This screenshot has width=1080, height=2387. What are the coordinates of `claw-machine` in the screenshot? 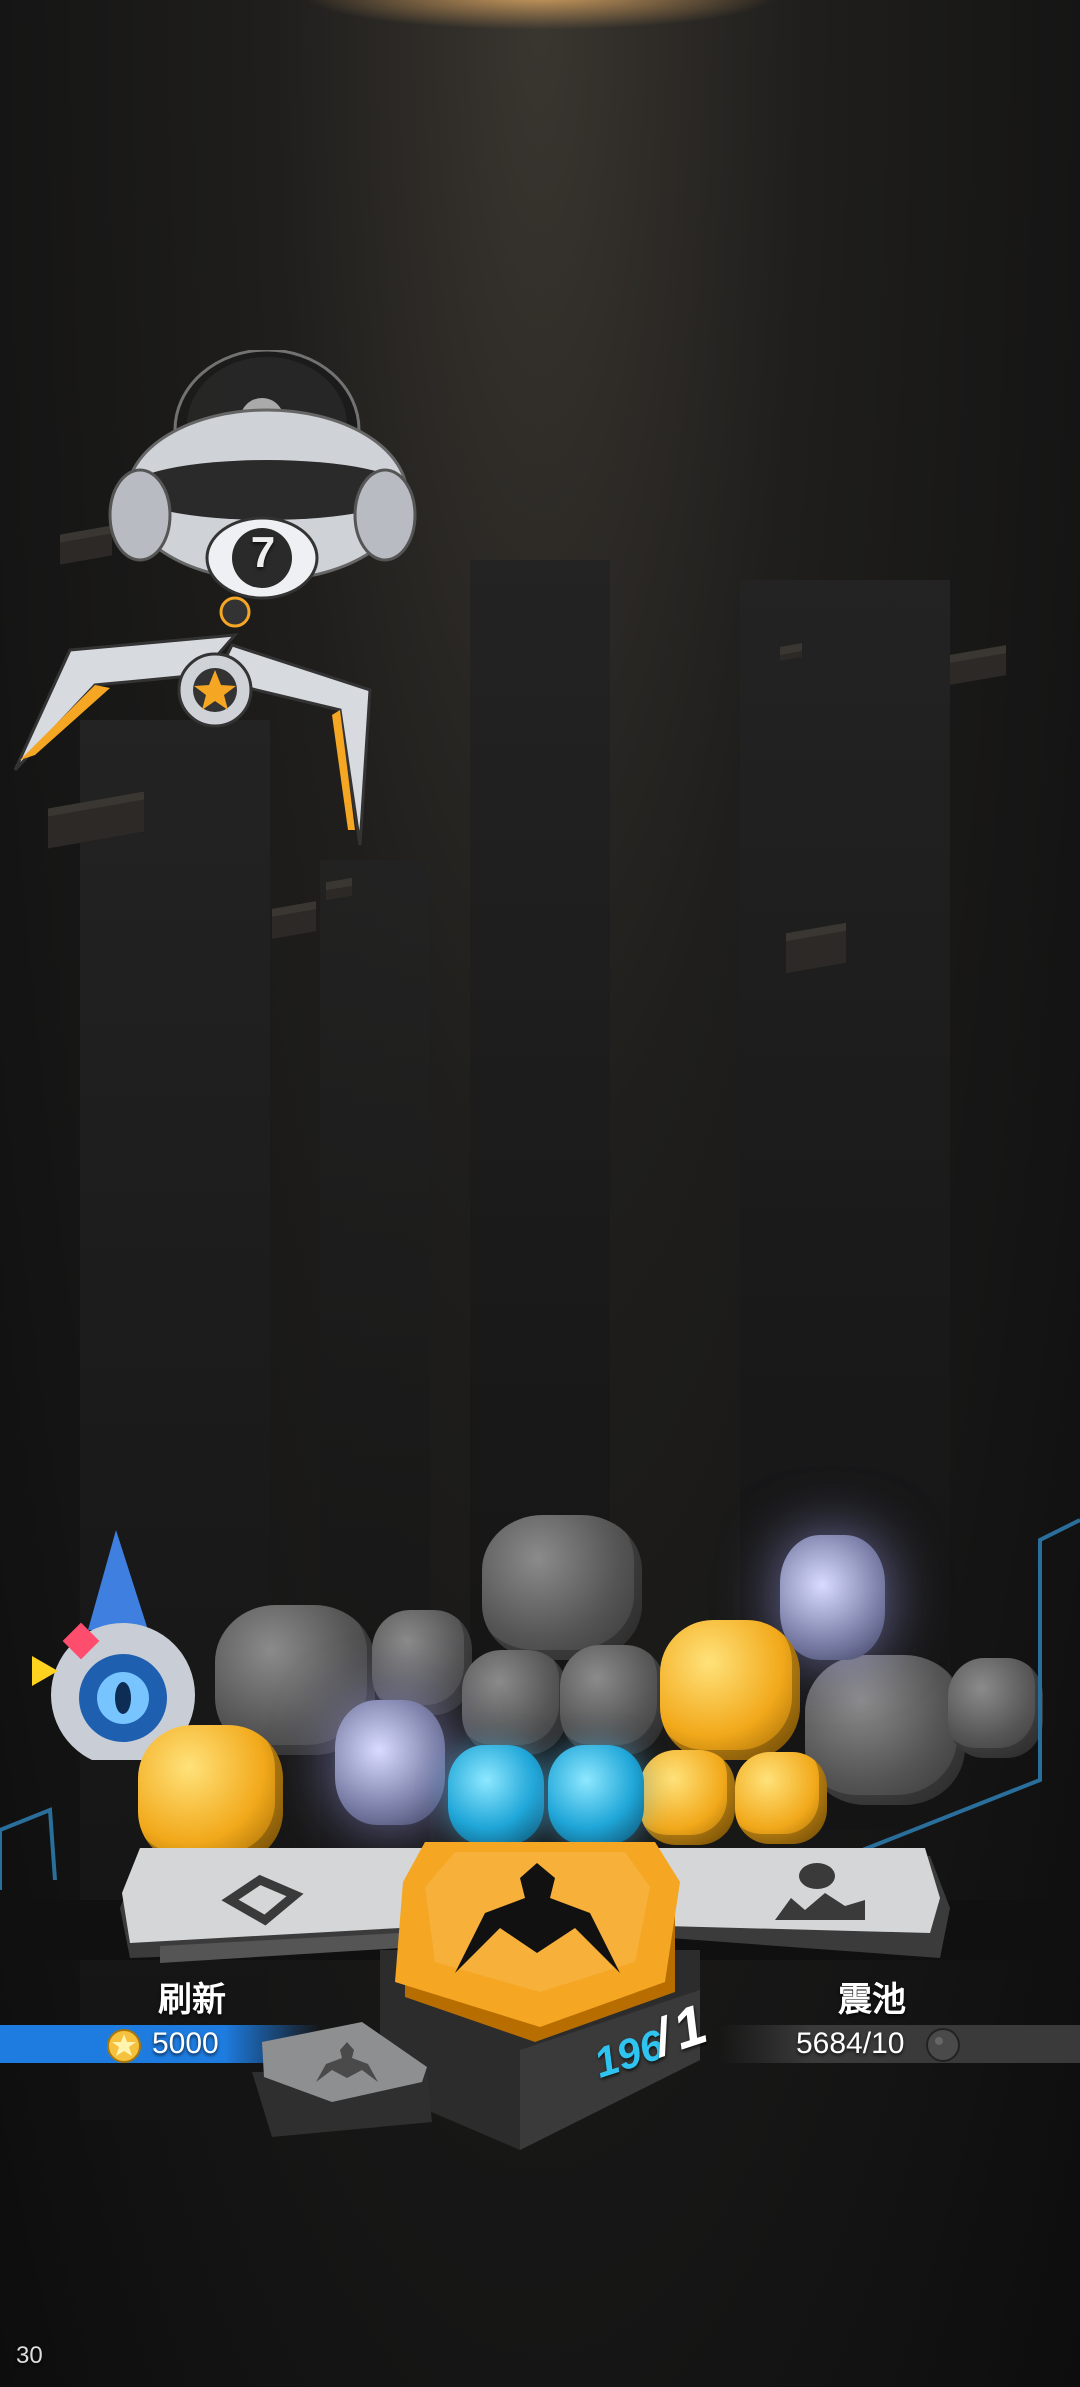 It's located at (215, 598).